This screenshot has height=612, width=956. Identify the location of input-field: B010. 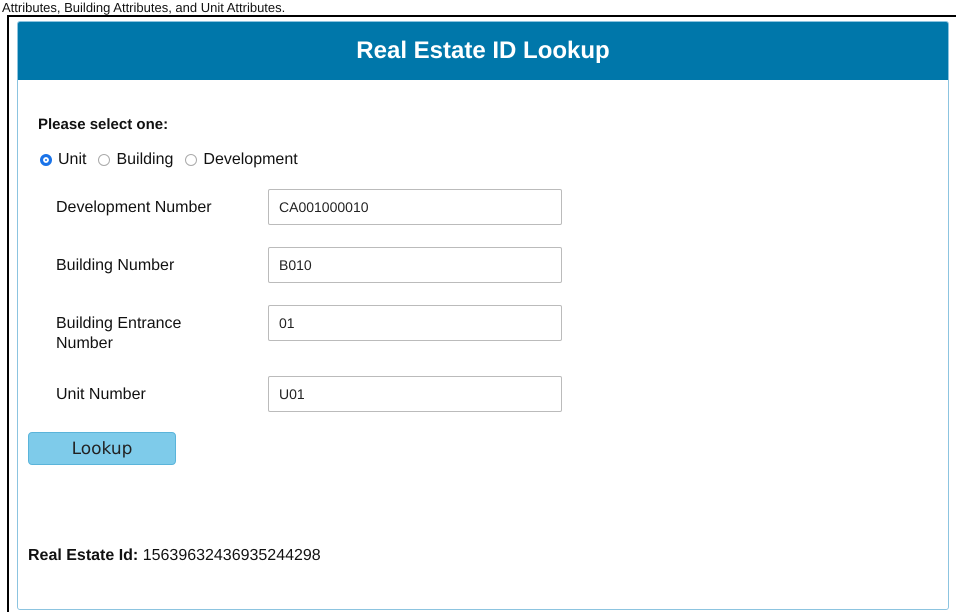
(415, 265).